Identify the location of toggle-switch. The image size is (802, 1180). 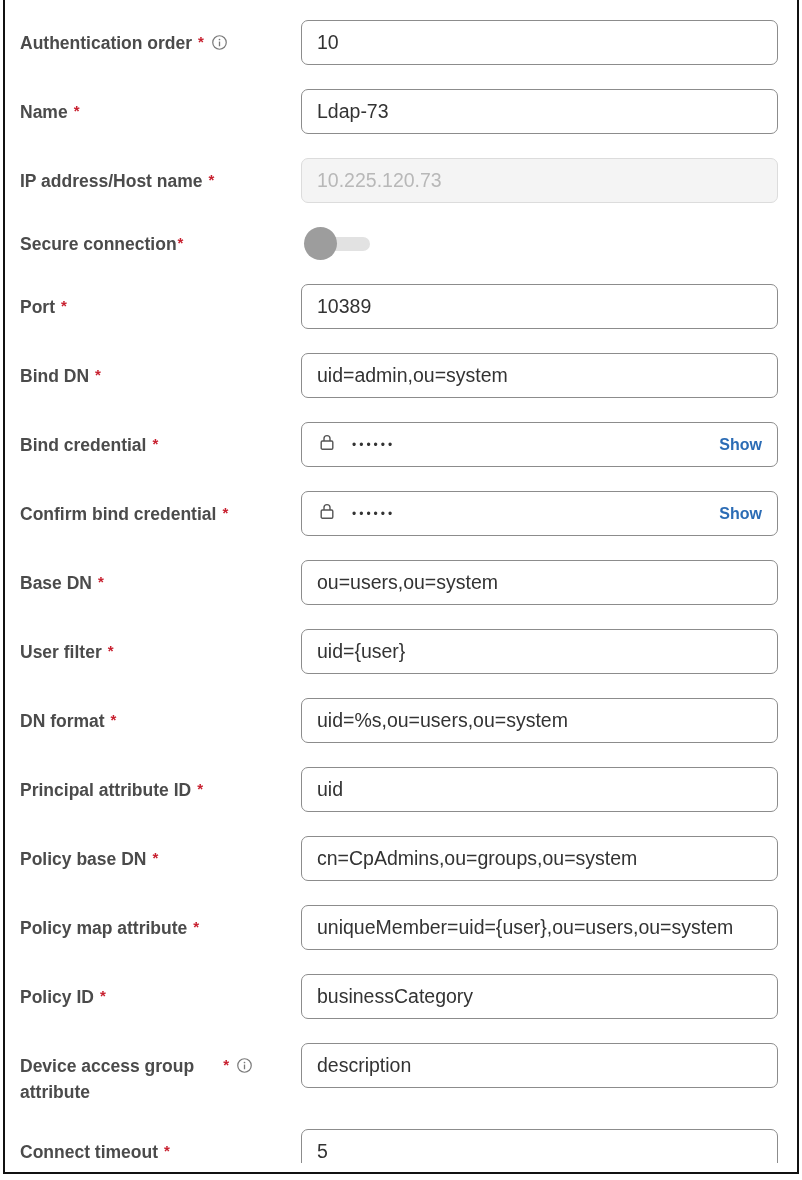
(337, 243).